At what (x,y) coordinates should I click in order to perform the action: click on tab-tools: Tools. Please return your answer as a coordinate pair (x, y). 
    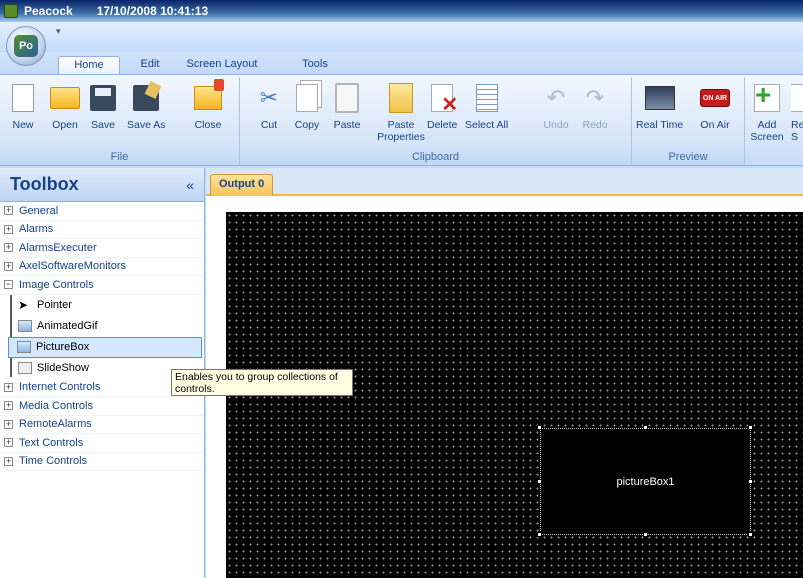
    Looking at the image, I should click on (315, 65).